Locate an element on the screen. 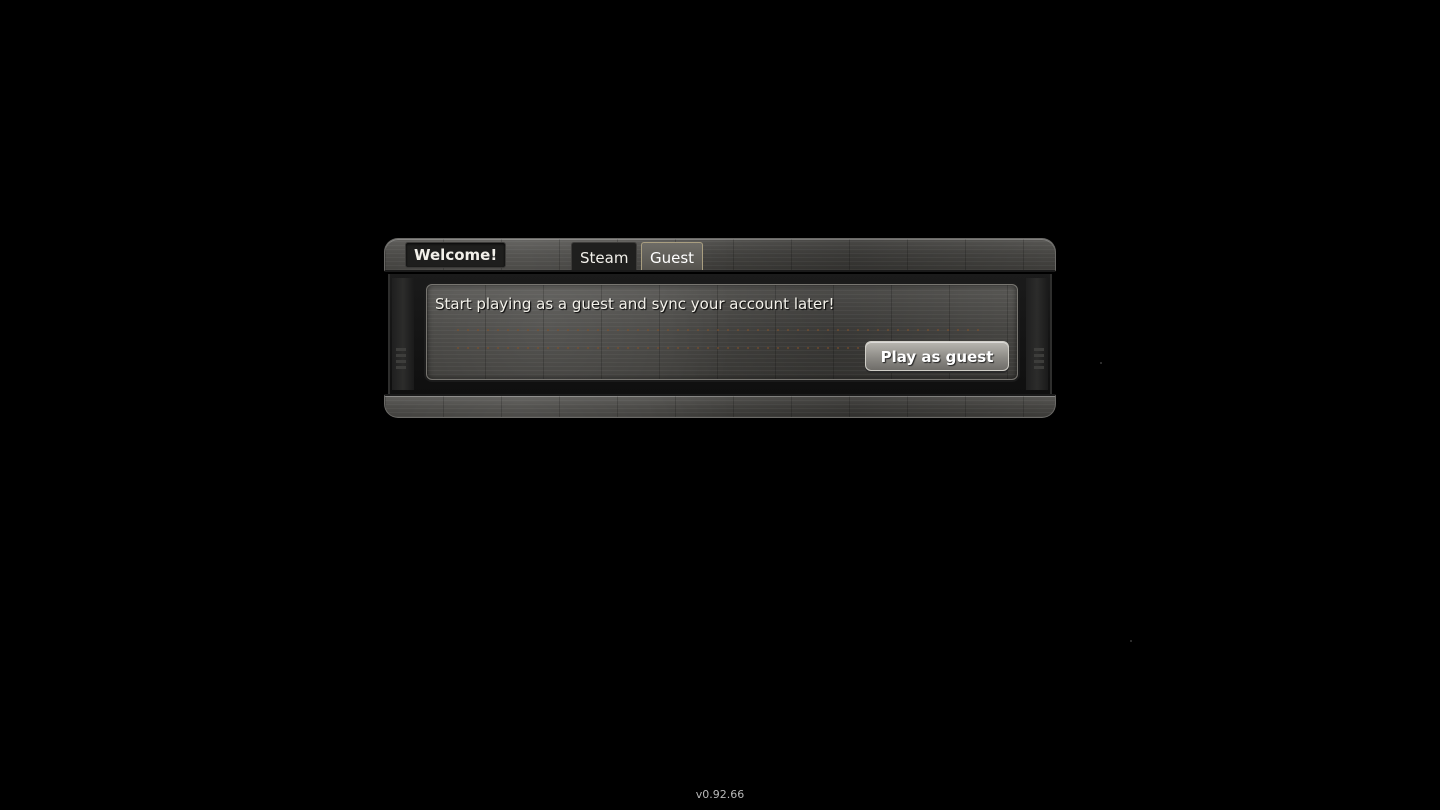 This screenshot has height=810, width=1440. dialog-footer-bar is located at coordinates (720, 406).